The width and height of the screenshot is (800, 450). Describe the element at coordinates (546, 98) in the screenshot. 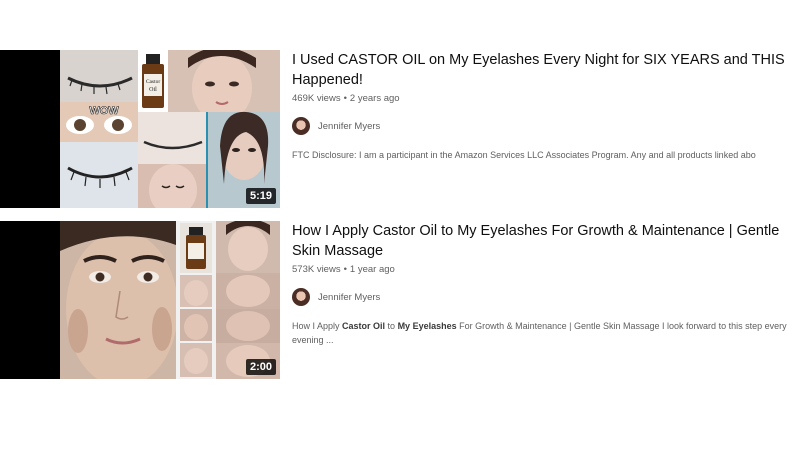

I see `video-metadata: 469K views • 2 years ago` at that location.